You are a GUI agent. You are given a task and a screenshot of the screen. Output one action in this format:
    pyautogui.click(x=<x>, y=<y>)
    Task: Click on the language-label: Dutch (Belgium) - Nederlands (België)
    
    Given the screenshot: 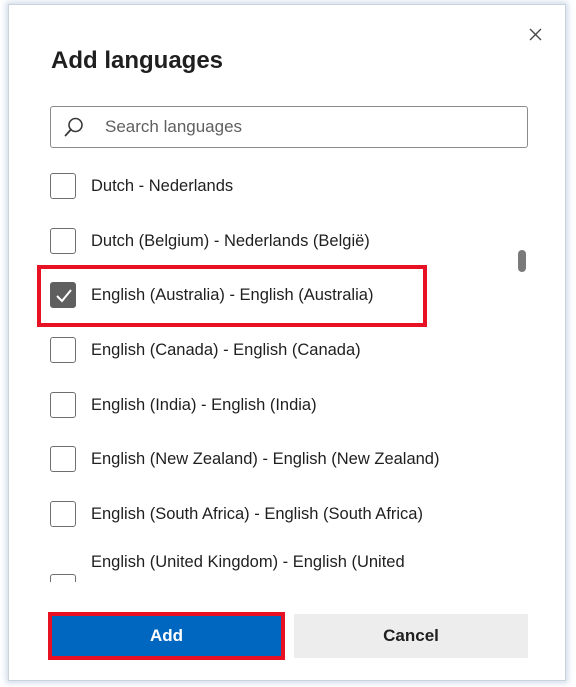 What is the action you would take?
    pyautogui.click(x=230, y=240)
    